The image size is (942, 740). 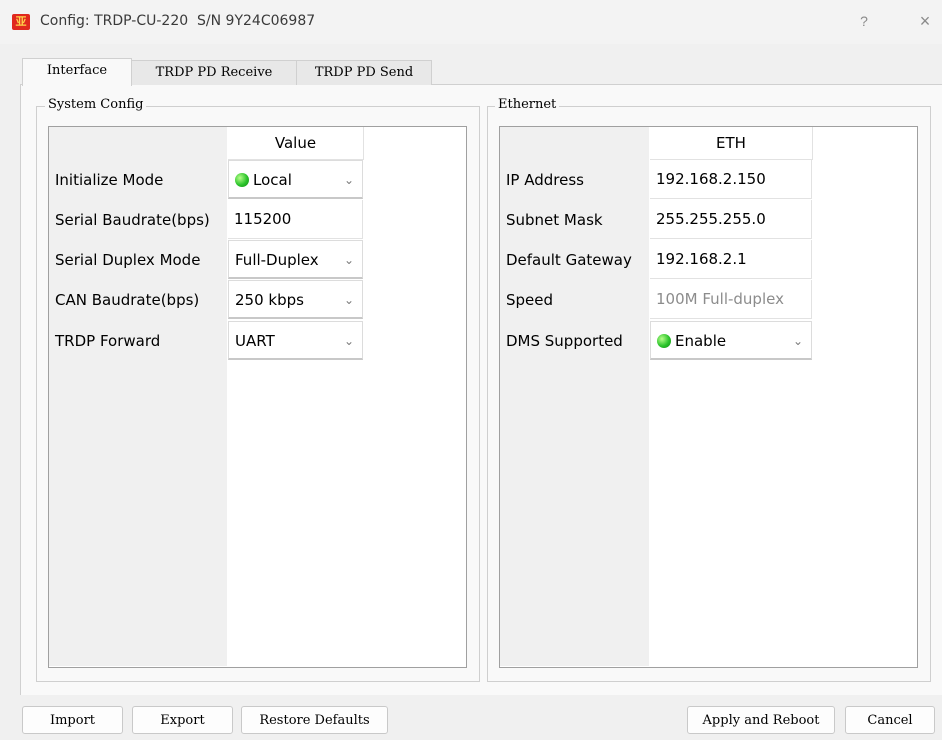 I want to click on tab-interface: Interface, so click(x=77, y=72).